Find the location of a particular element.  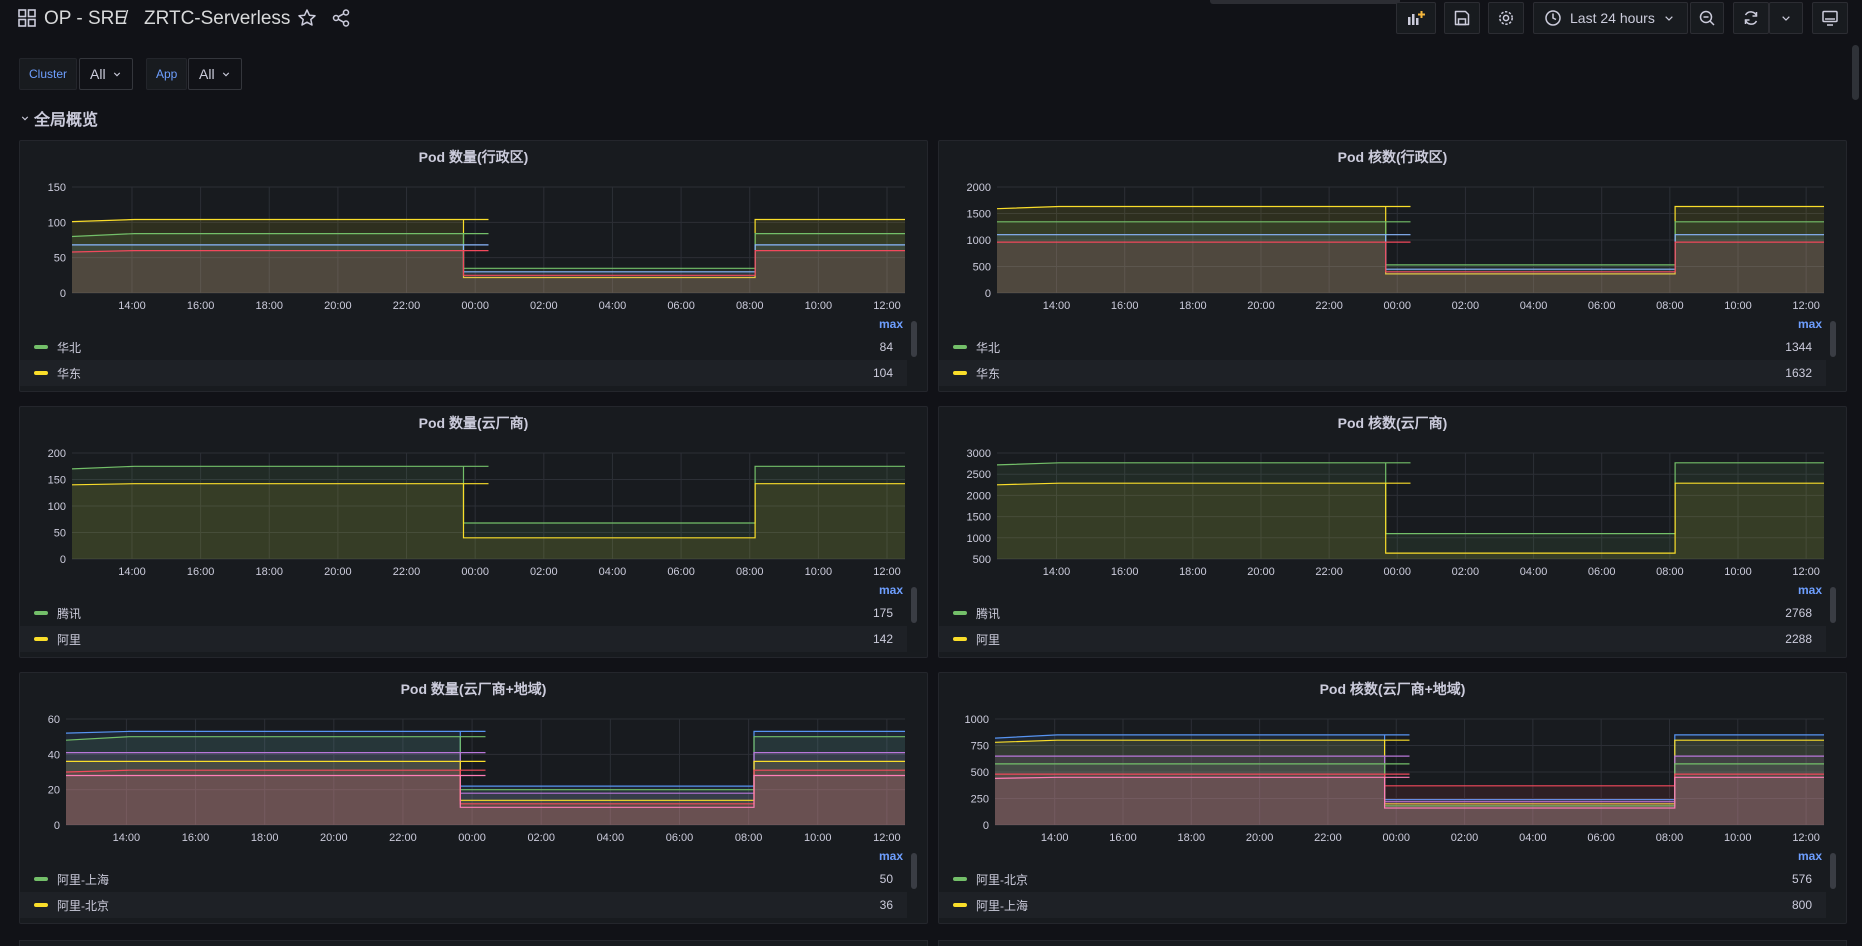

legend-item: 阿里 142 is located at coordinates (463, 639).